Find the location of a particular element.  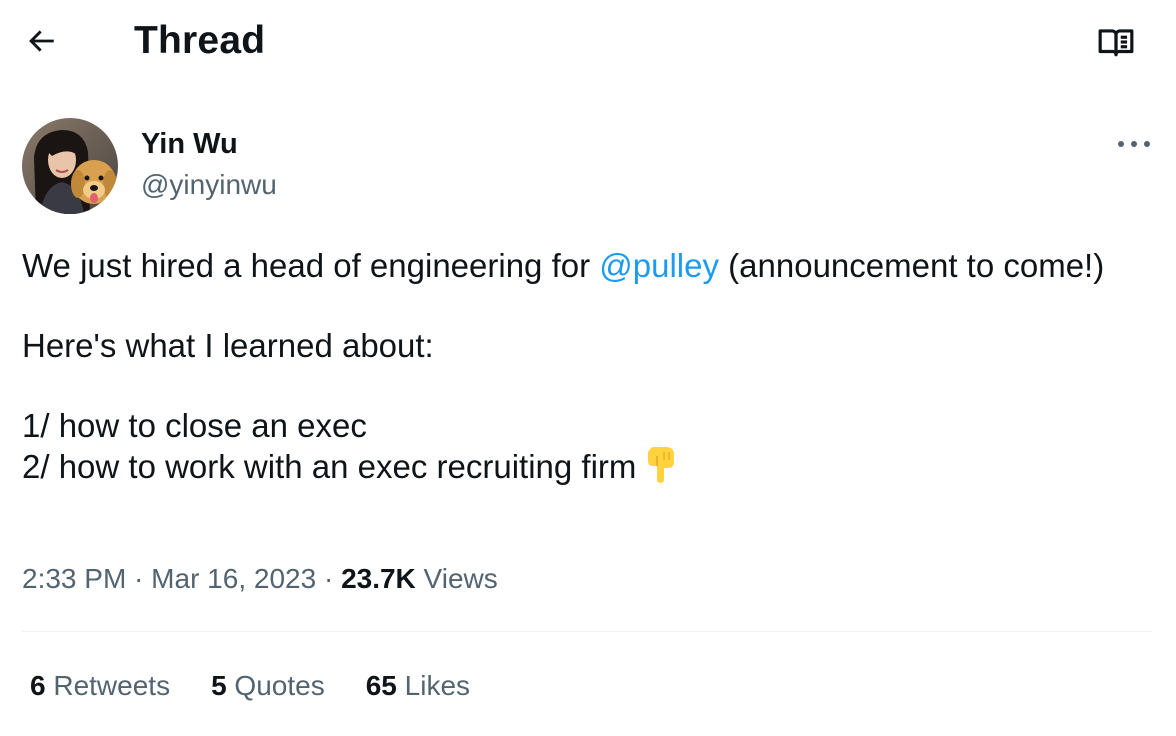

reader-mode-button is located at coordinates (1116, 42).